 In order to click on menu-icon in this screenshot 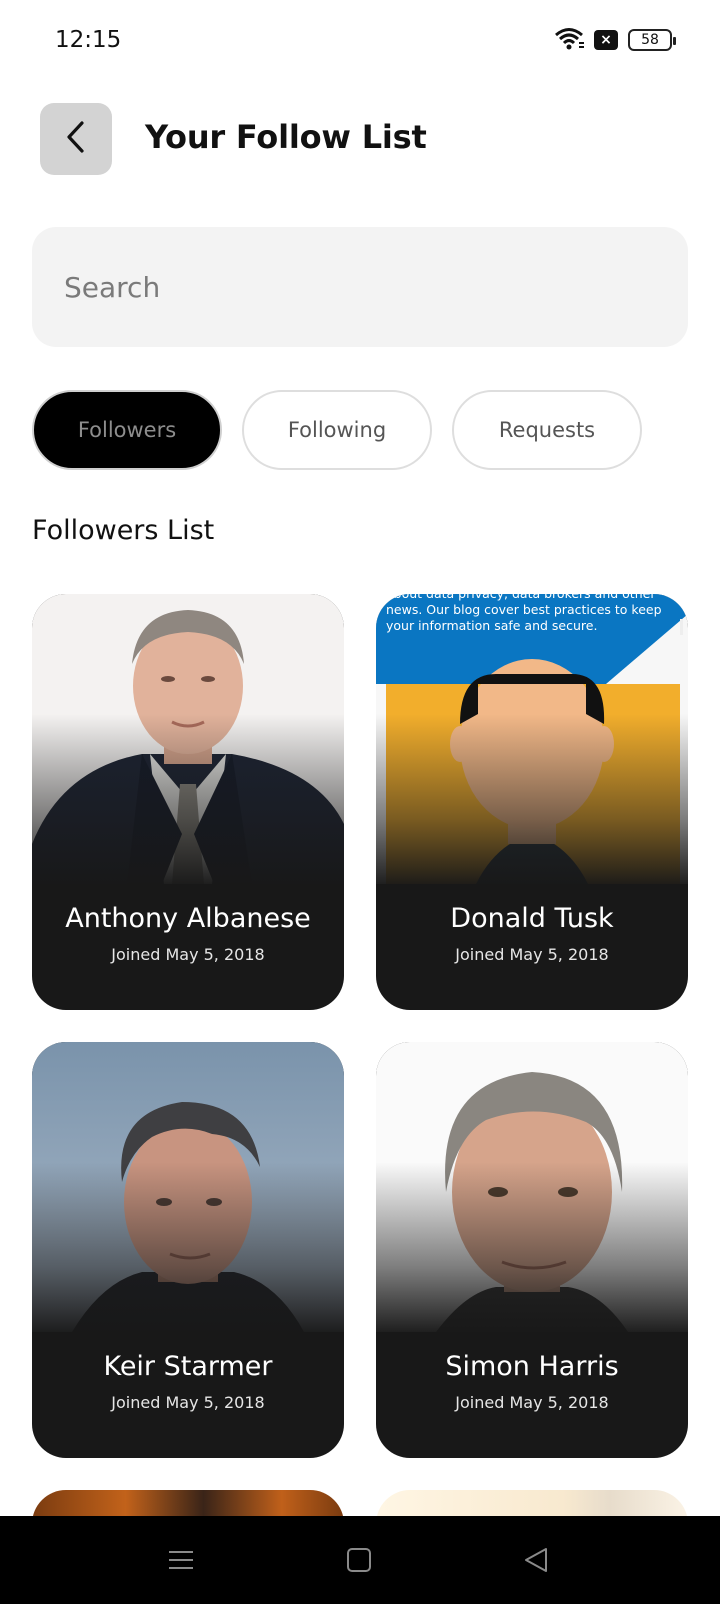, I will do `click(181, 1560)`.